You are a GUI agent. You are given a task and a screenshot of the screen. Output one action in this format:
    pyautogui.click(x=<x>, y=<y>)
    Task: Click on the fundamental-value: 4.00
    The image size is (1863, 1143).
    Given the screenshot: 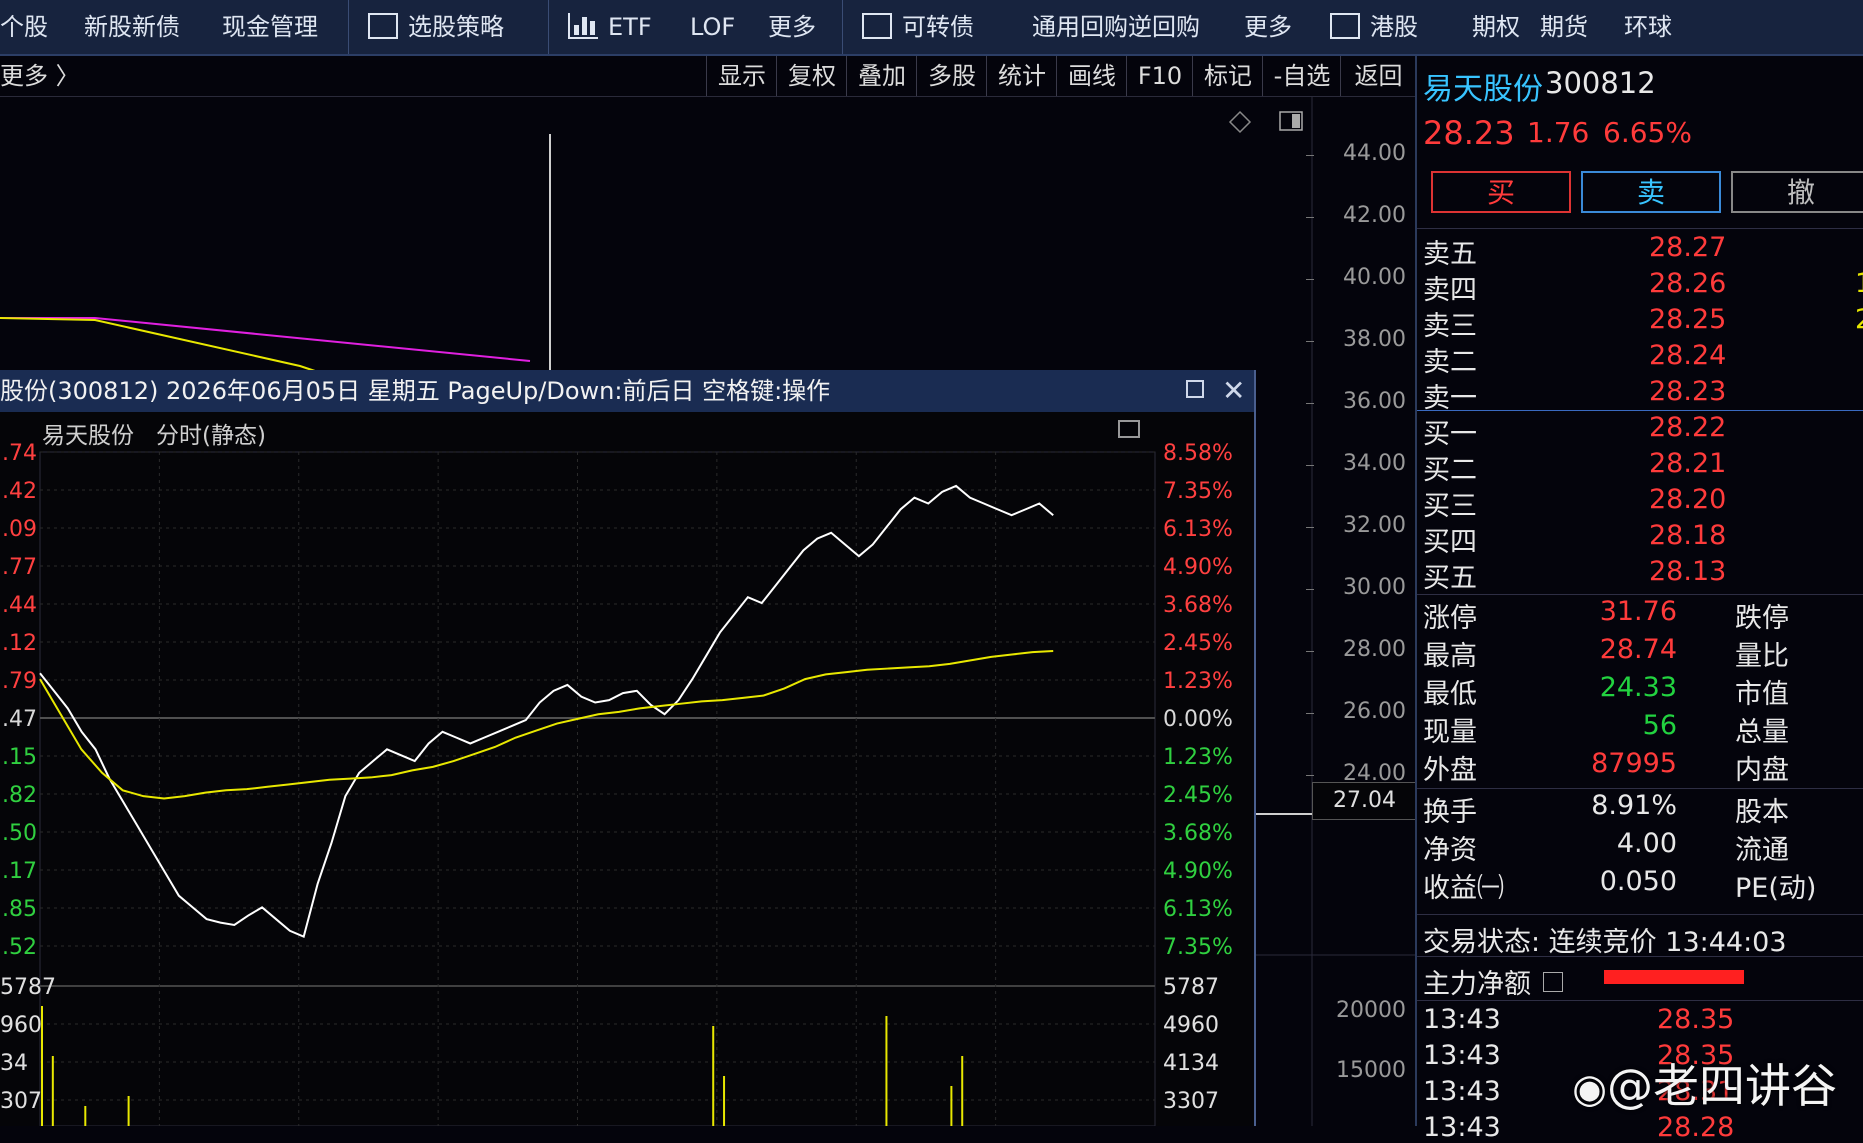 What is the action you would take?
    pyautogui.click(x=1646, y=843)
    